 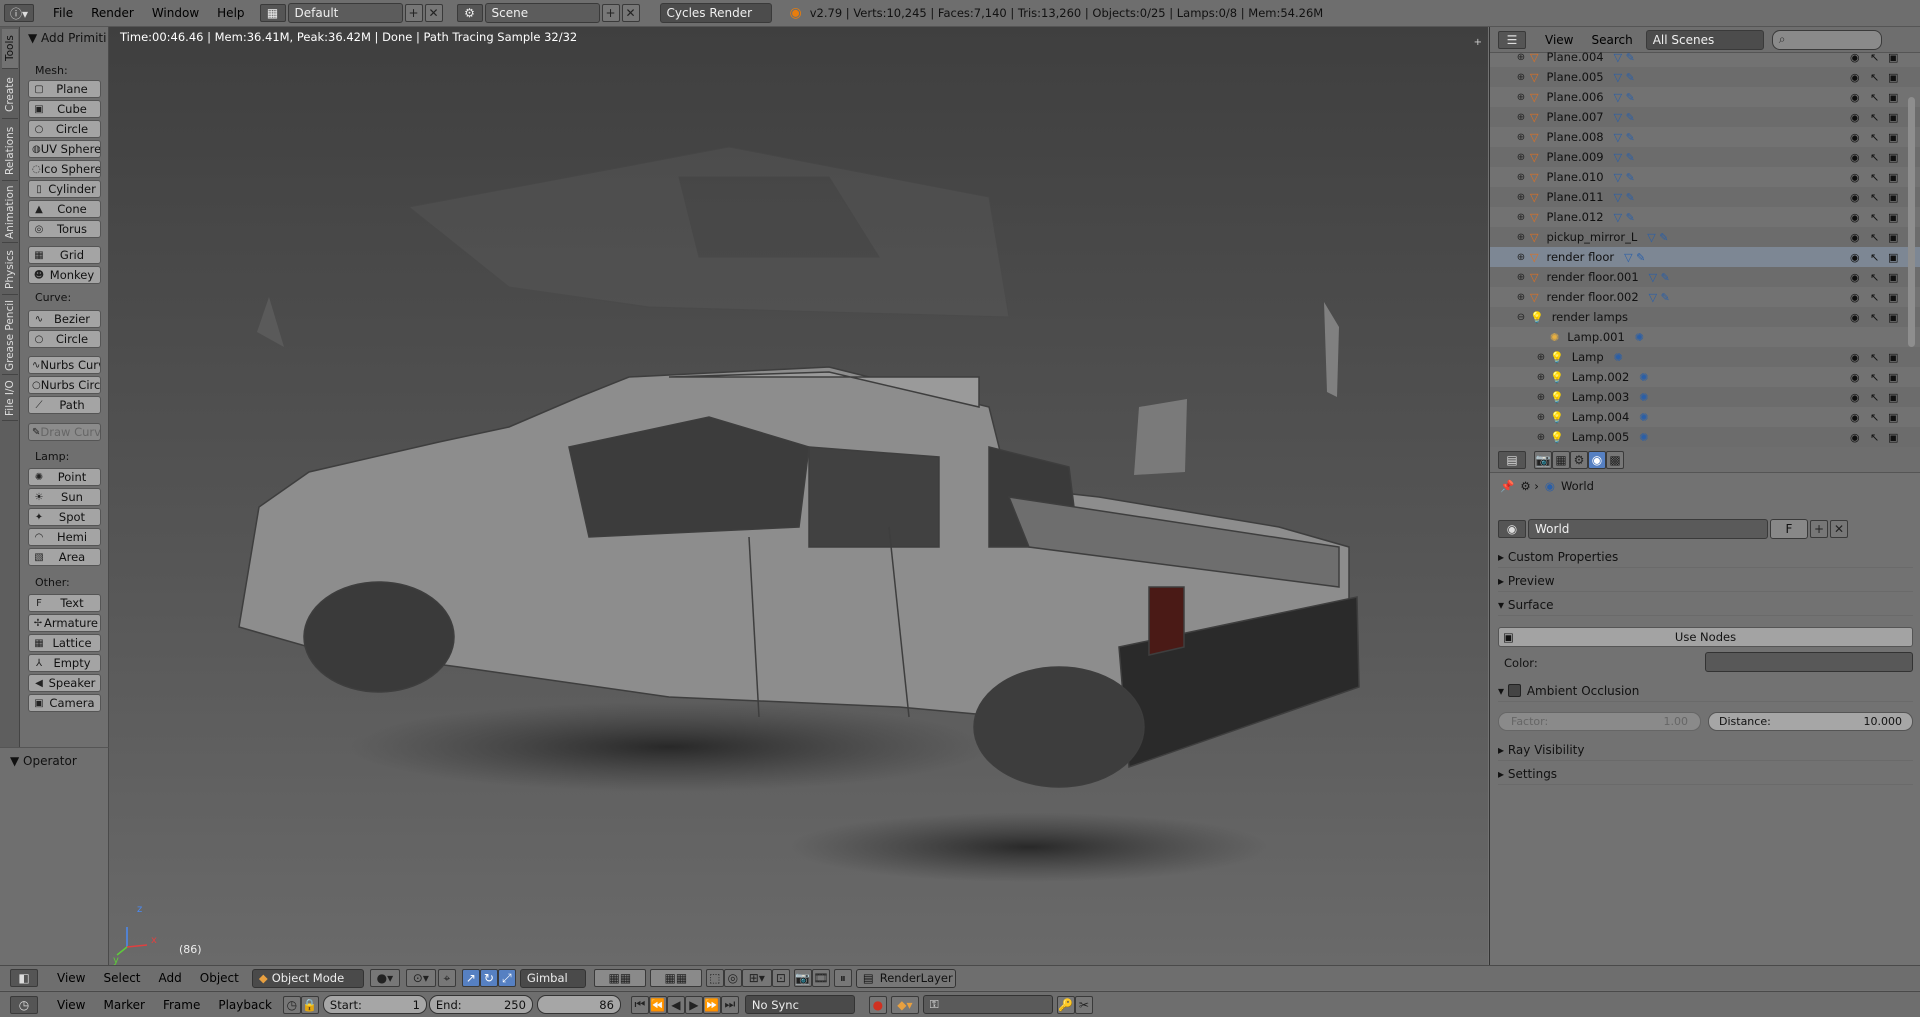 I want to click on add-bezier-button: ∿ Bezier, so click(x=64, y=319).